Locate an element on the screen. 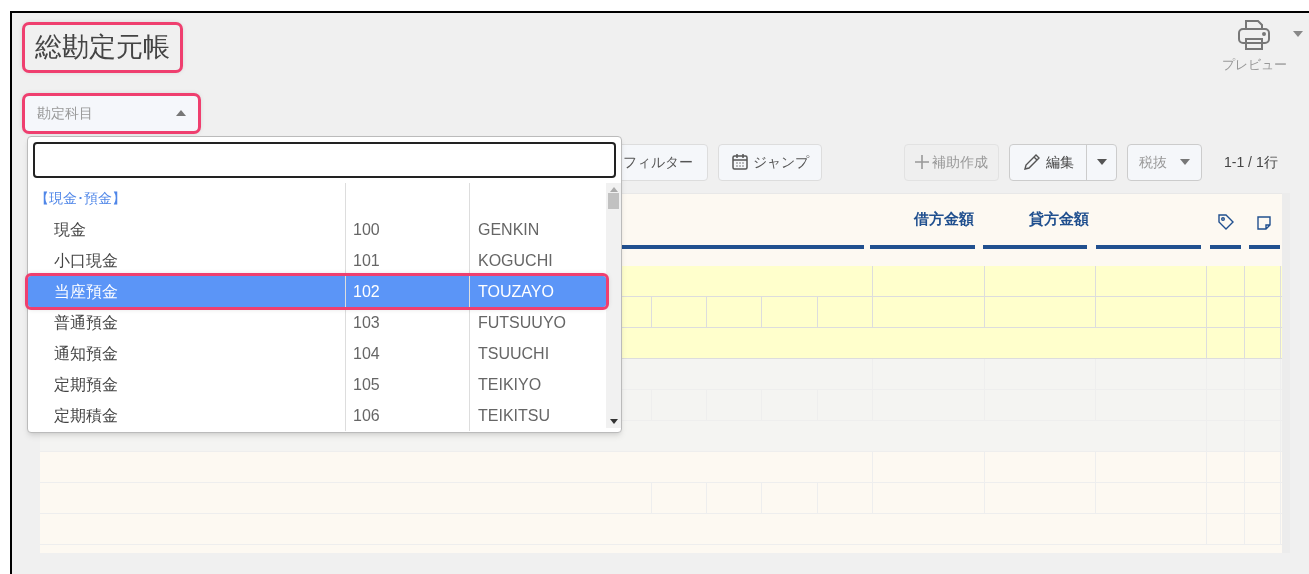 The image size is (1309, 574). search-field is located at coordinates (324, 160).